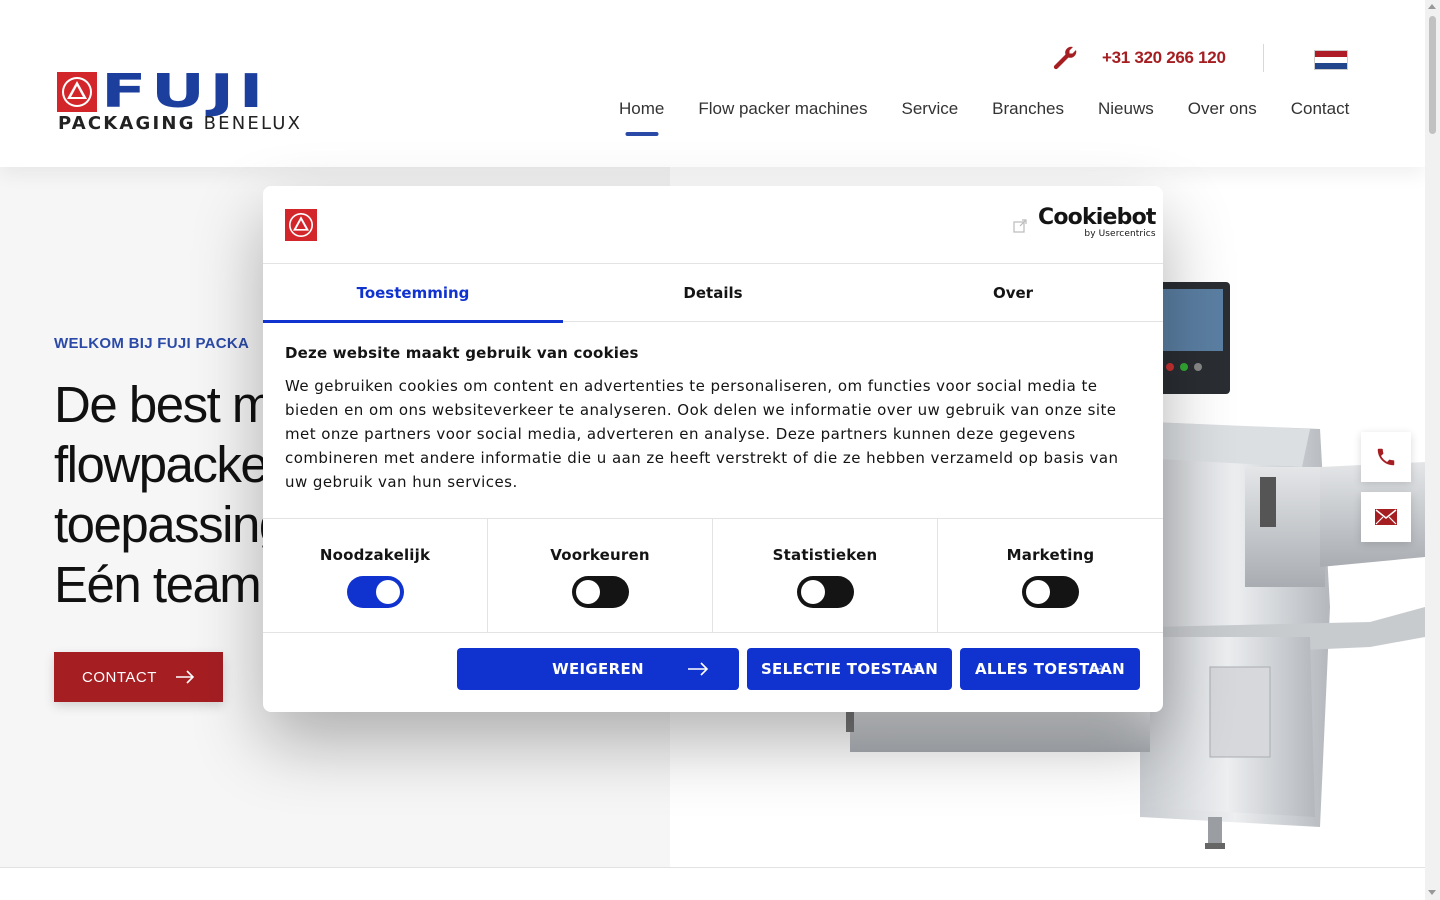  Describe the element at coordinates (1432, 75) in the screenshot. I see `scroll-thumb` at that location.